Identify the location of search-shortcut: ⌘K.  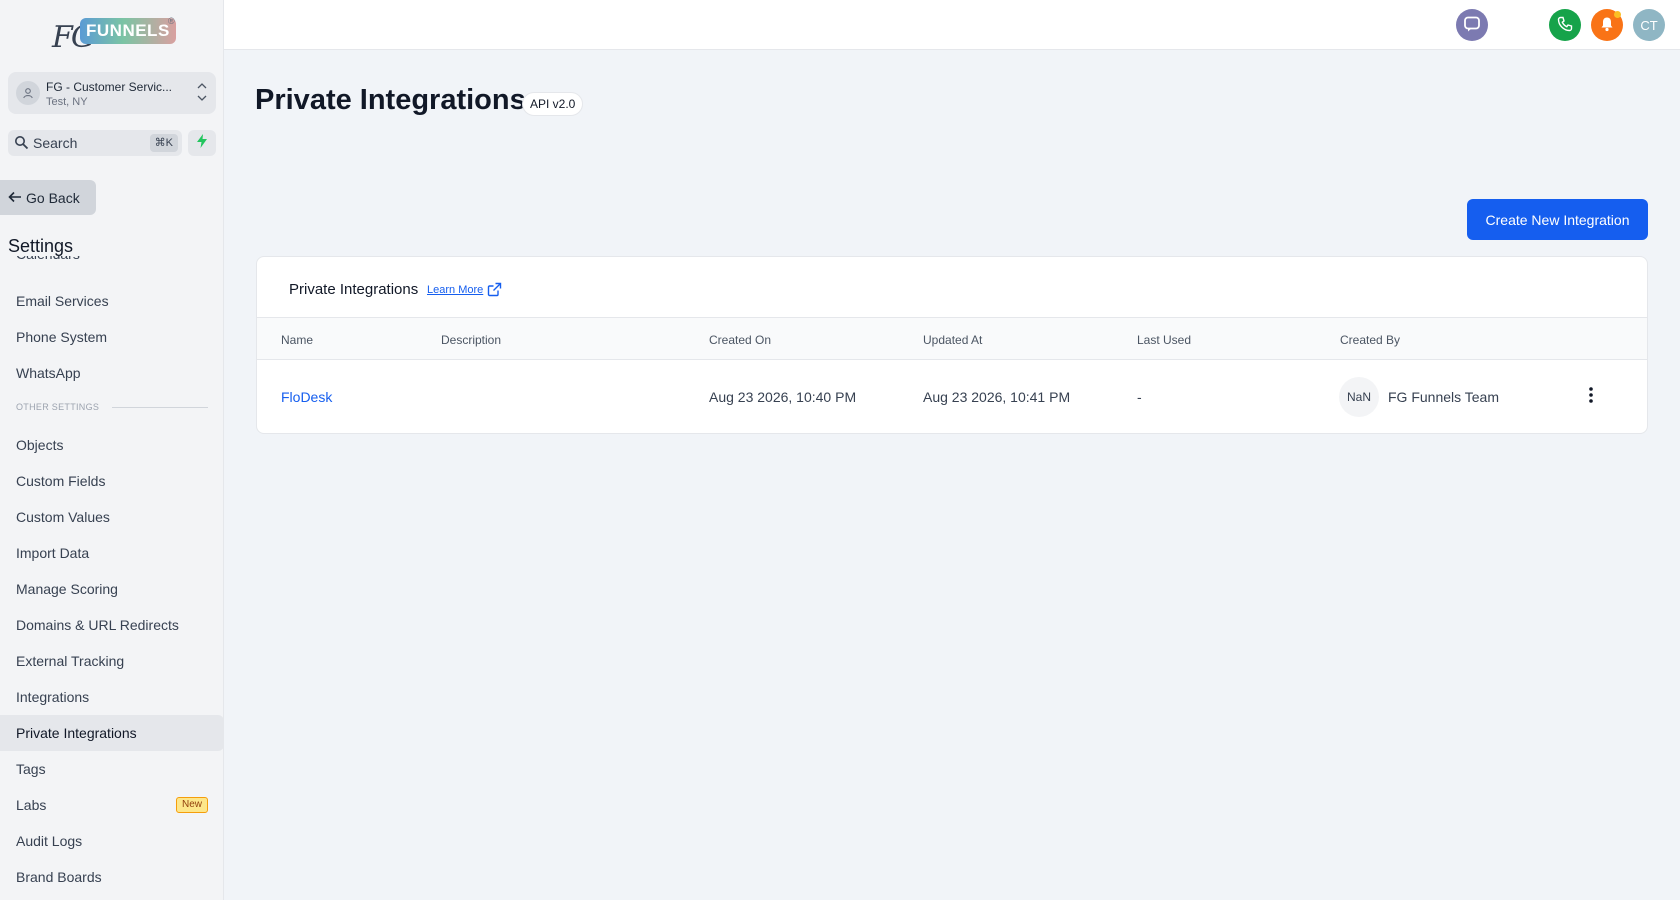
(163, 143).